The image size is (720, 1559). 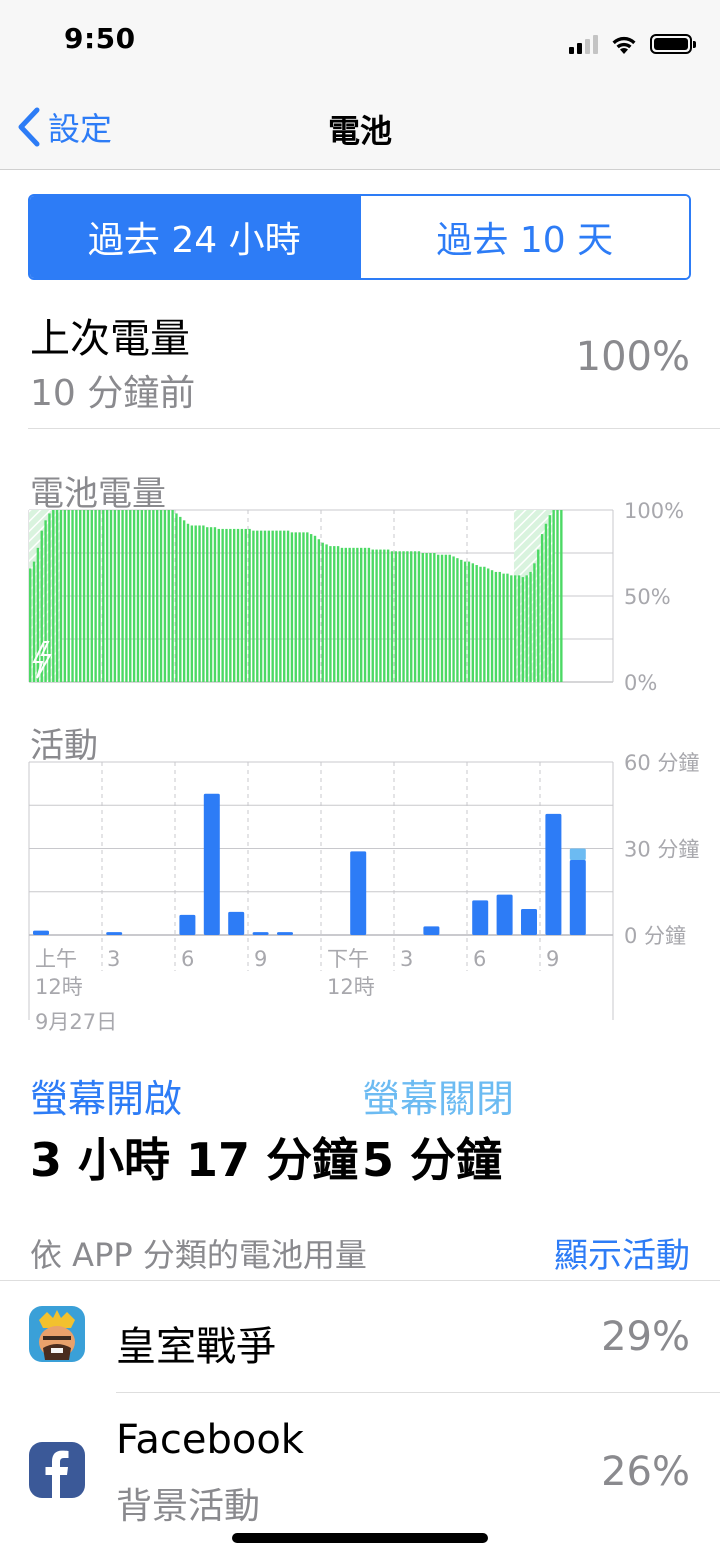 What do you see at coordinates (360, 1473) in the screenshot?
I see `app-row-facebook: Facebook 背景活動 26%` at bounding box center [360, 1473].